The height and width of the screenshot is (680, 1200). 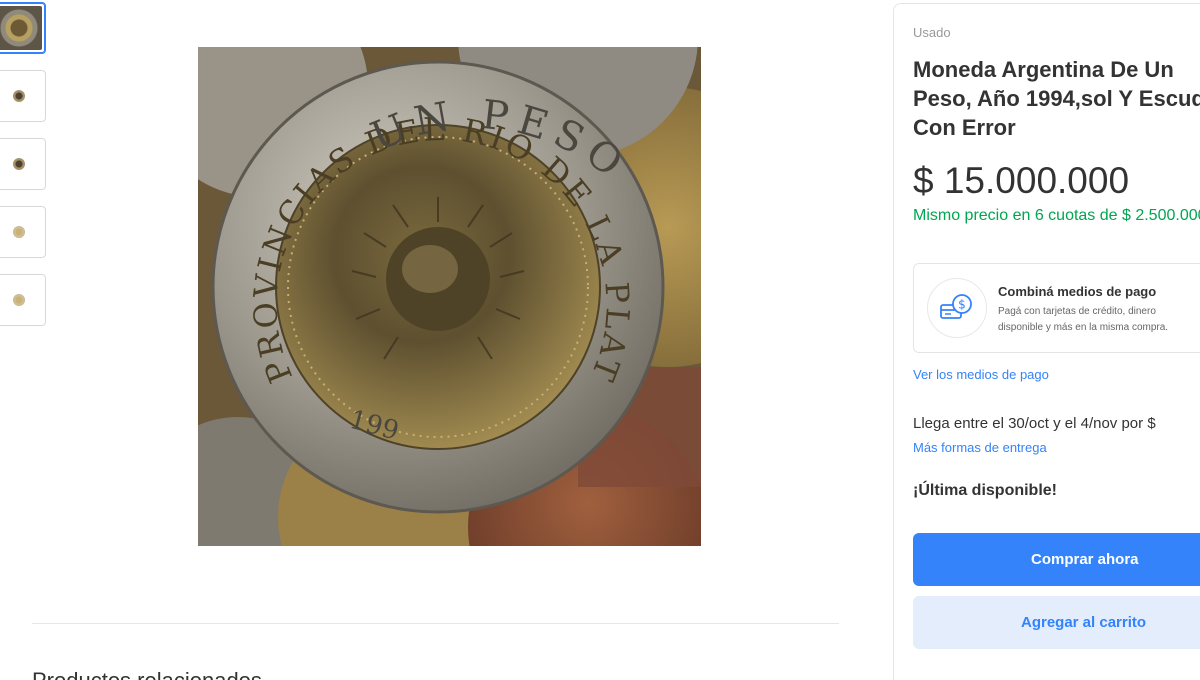 What do you see at coordinates (985, 490) in the screenshot?
I see `stock-status: ¡Última disponible!` at bounding box center [985, 490].